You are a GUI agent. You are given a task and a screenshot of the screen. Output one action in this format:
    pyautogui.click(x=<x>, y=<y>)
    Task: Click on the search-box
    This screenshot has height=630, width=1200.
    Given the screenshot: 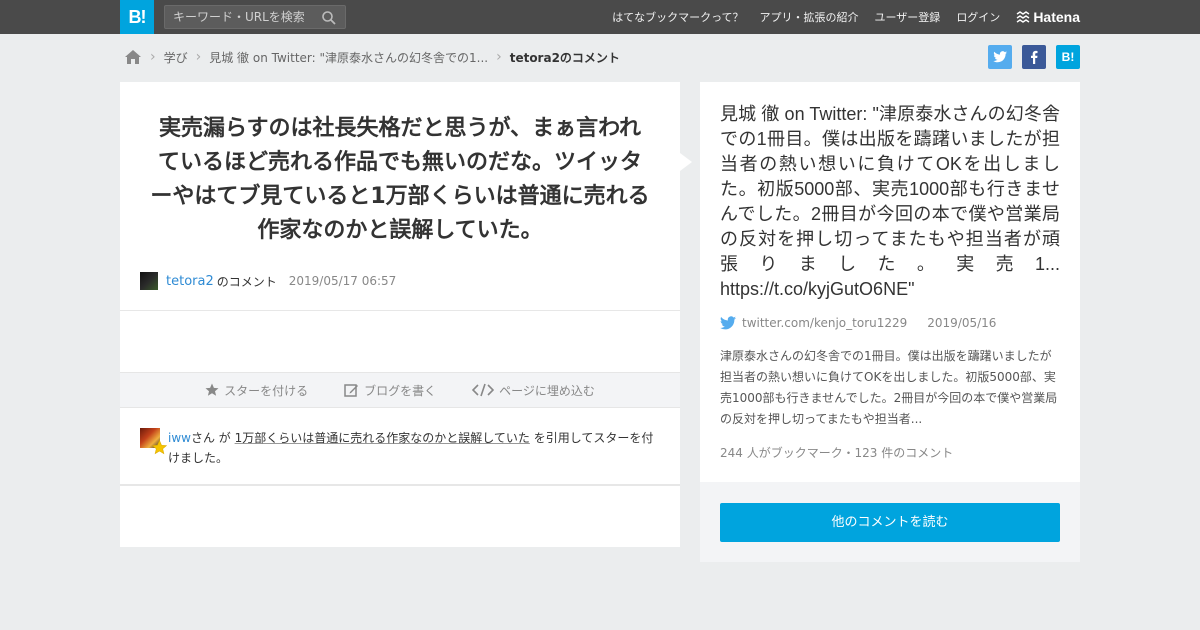 What is the action you would take?
    pyautogui.click(x=255, y=17)
    